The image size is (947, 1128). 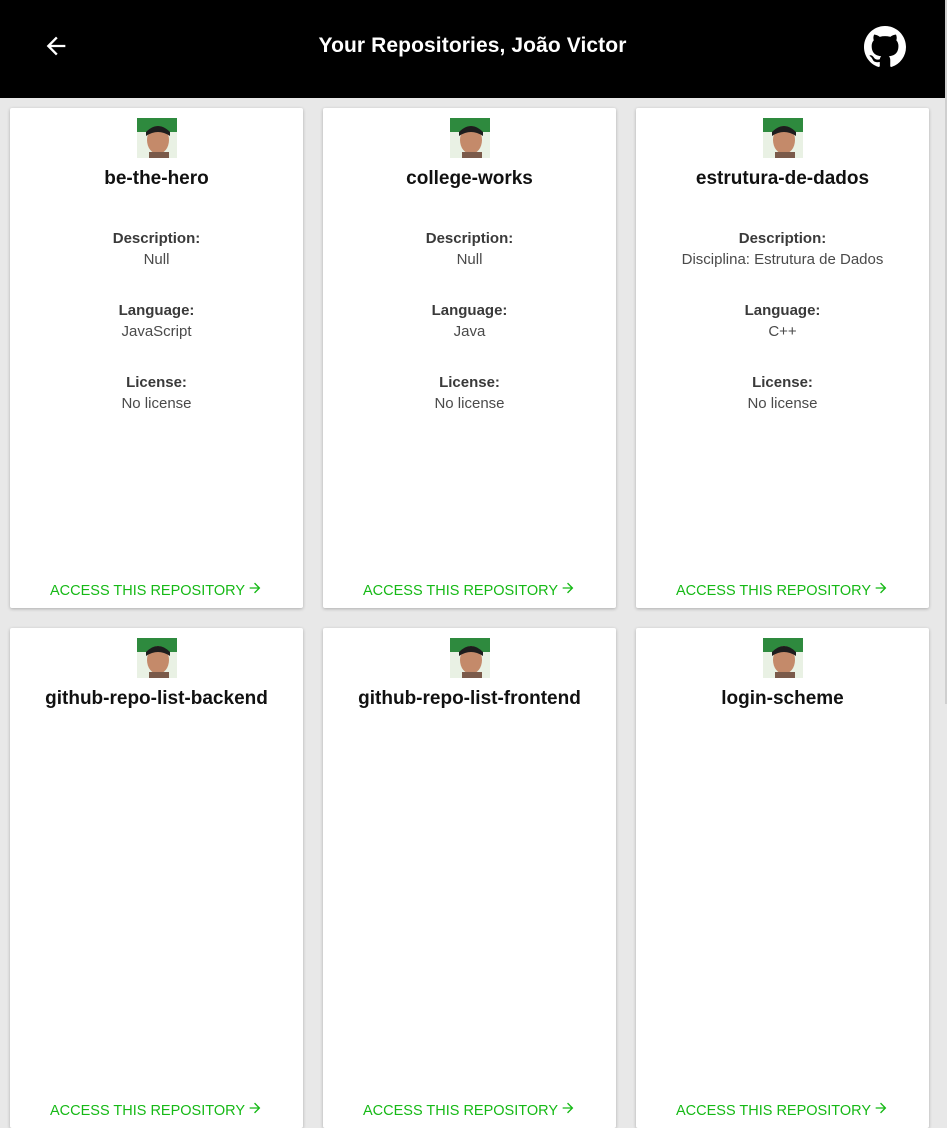 I want to click on repo-name: college-works, so click(x=469, y=178).